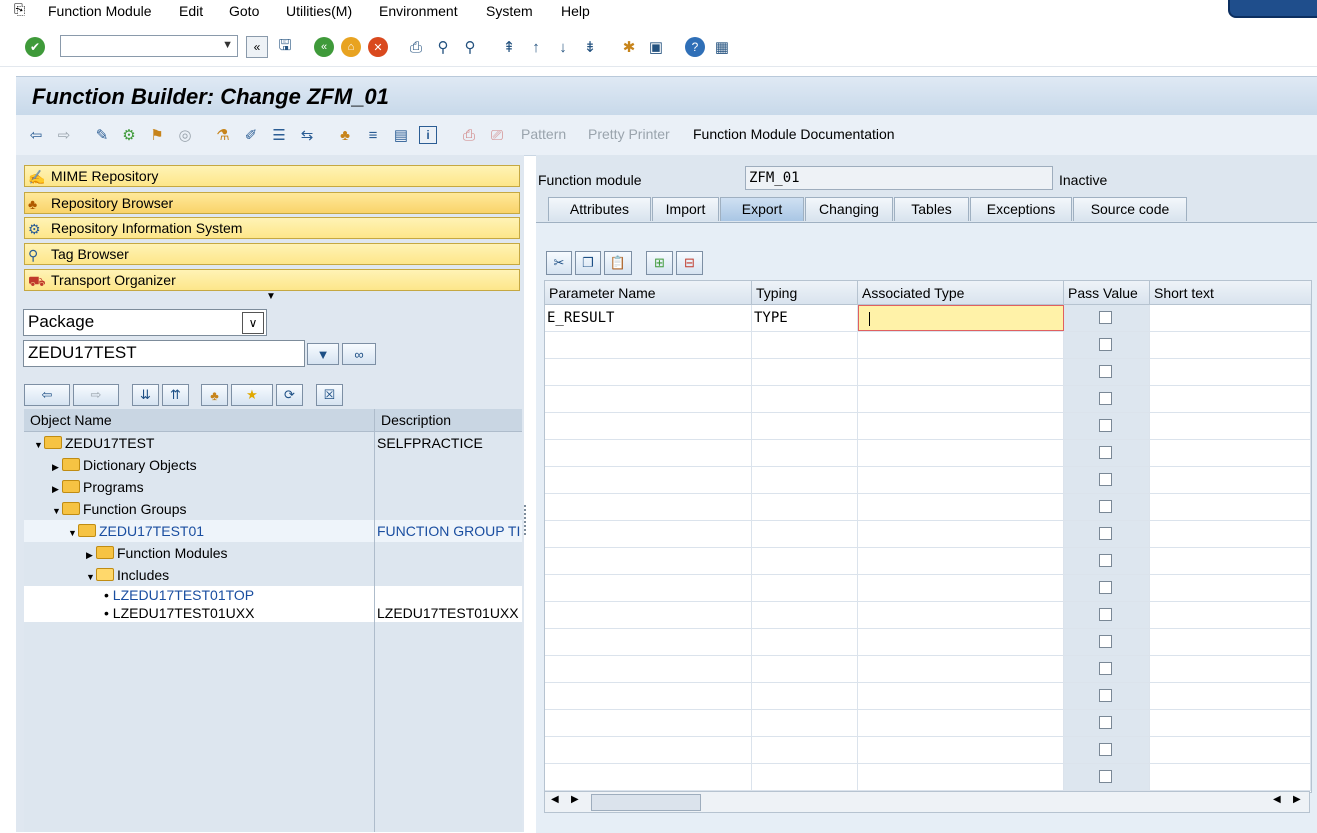 Image resolution: width=1317 pixels, height=833 pixels. What do you see at coordinates (497, 135) in the screenshot?
I see `pretty-printer-icon: ⎚` at bounding box center [497, 135].